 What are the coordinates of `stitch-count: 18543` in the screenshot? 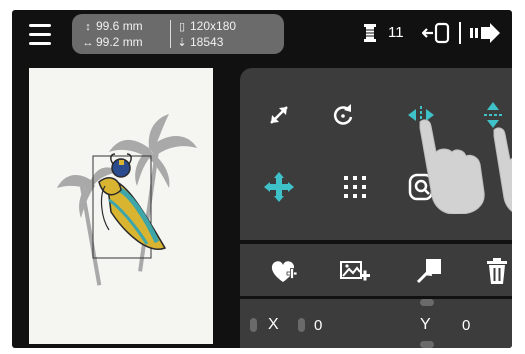 It's located at (207, 42).